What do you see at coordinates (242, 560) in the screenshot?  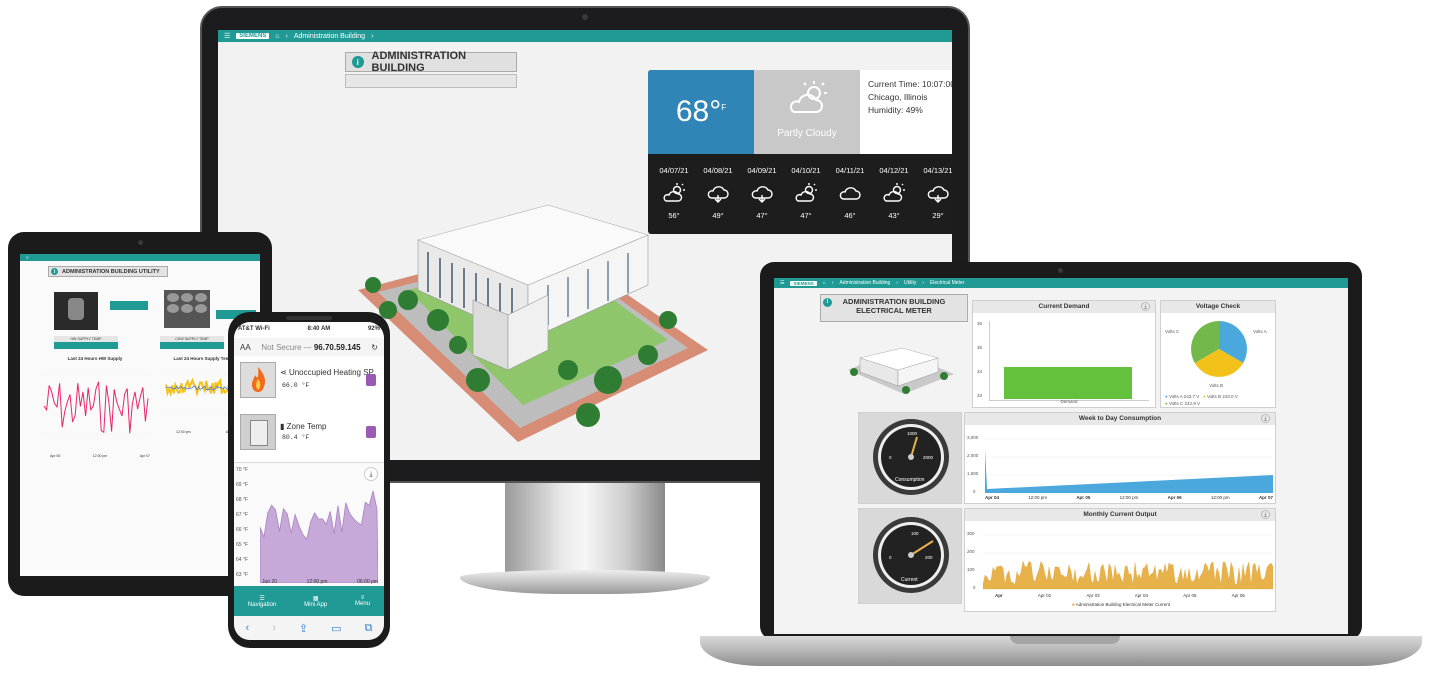 I see `y-tick: 64 °F` at bounding box center [242, 560].